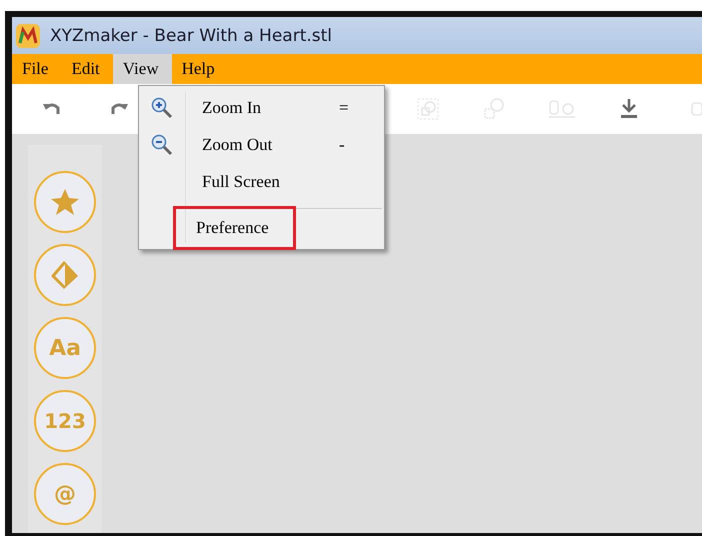  What do you see at coordinates (342, 144) in the screenshot?
I see `shortcut-key: -` at bounding box center [342, 144].